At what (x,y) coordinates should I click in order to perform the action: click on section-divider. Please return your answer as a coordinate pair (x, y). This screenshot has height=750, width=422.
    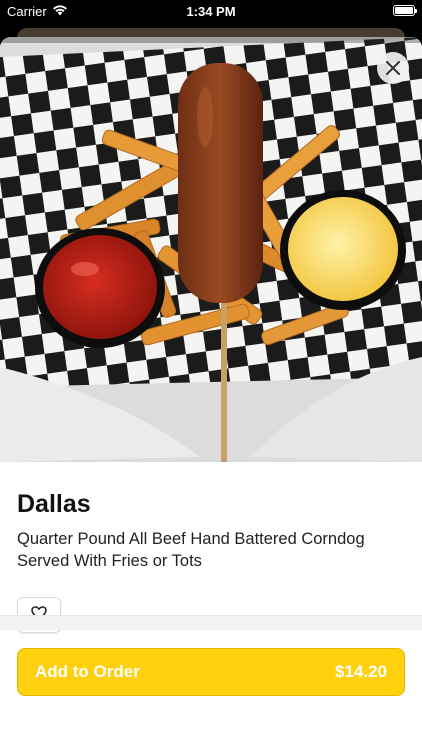
    Looking at the image, I should click on (211, 622).